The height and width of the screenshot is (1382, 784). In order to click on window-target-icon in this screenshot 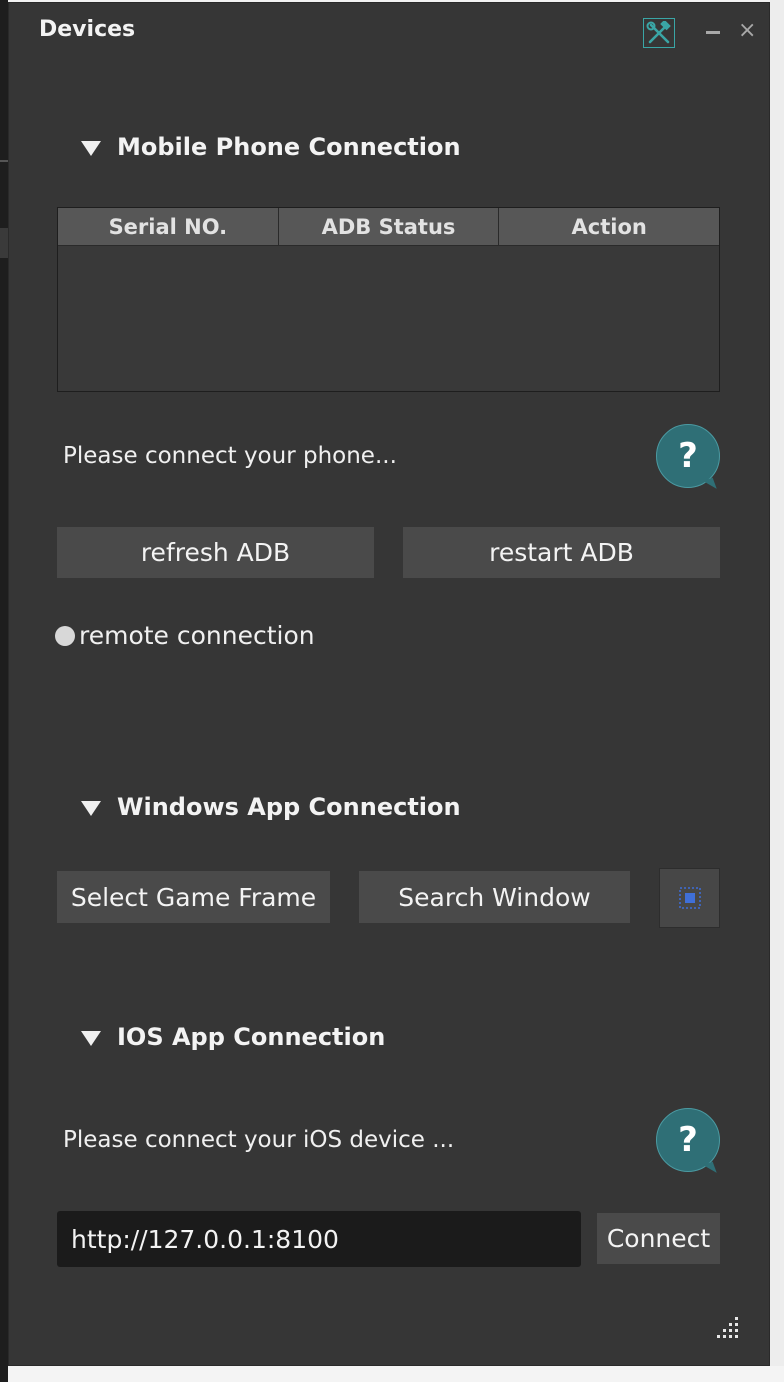, I will do `click(689, 898)`.